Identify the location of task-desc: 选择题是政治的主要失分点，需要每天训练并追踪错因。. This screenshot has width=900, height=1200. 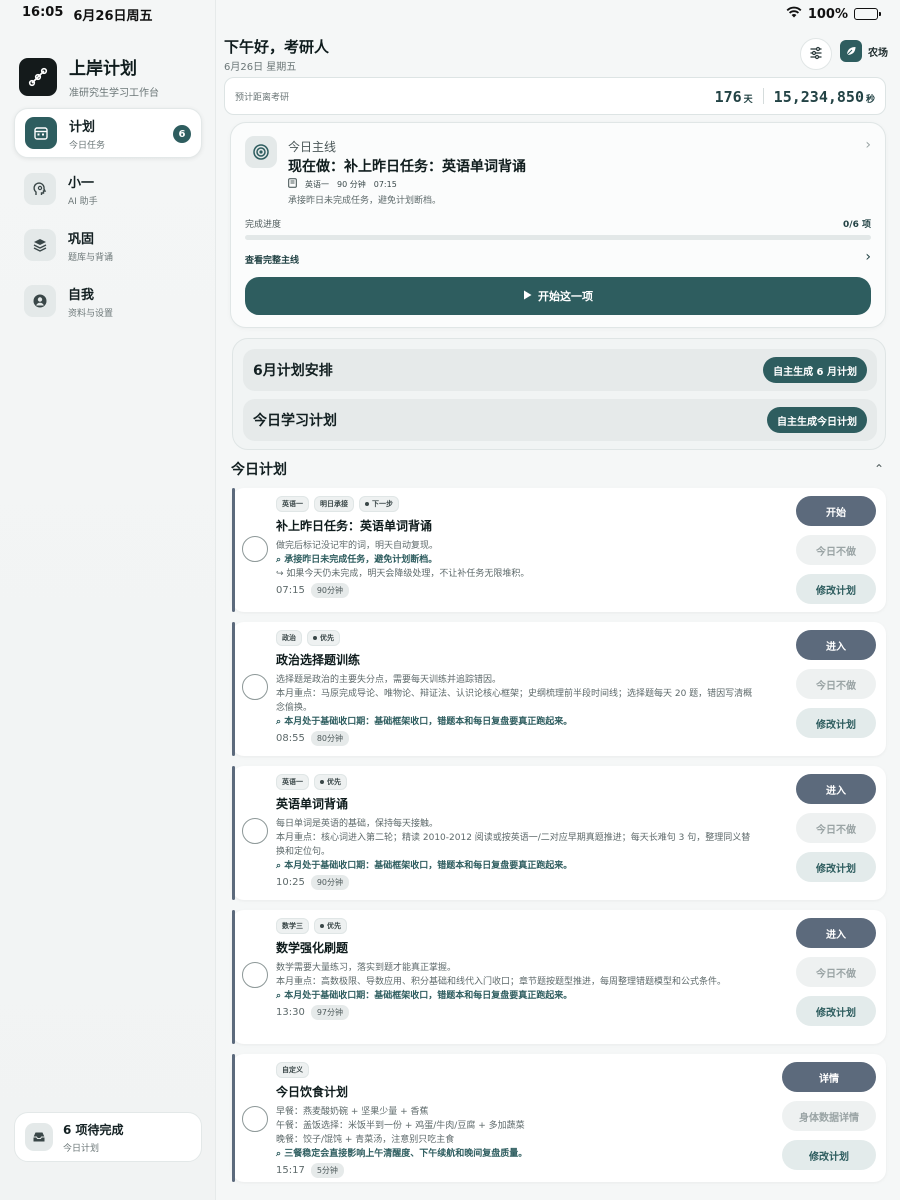
(389, 680).